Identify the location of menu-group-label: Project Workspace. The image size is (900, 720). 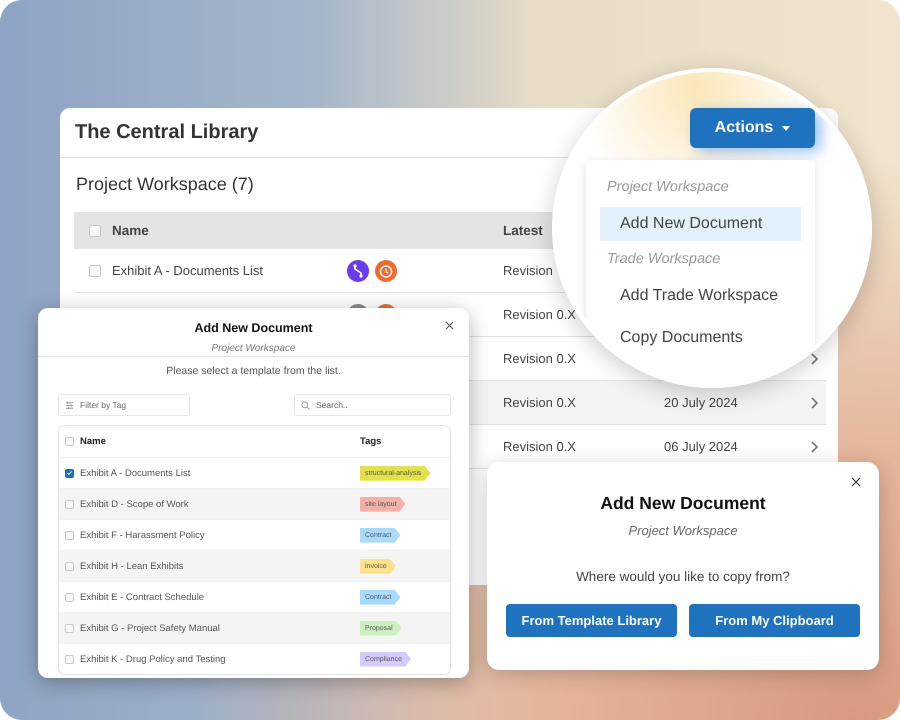
(668, 187).